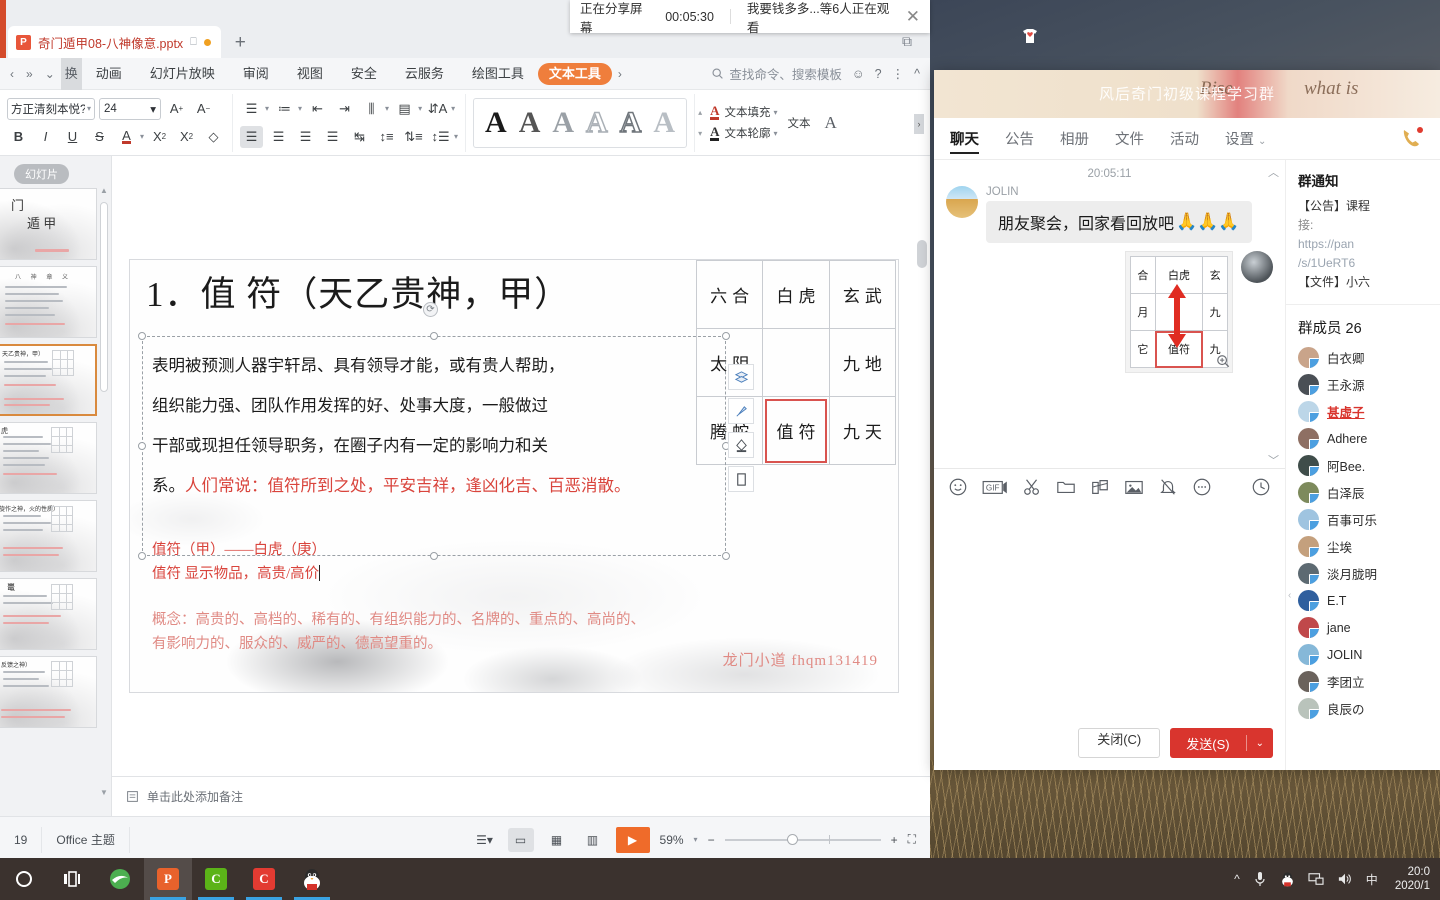 Image resolution: width=1440 pixels, height=900 pixels. What do you see at coordinates (862, 294) in the screenshot?
I see `grid-cell: 玄武` at bounding box center [862, 294].